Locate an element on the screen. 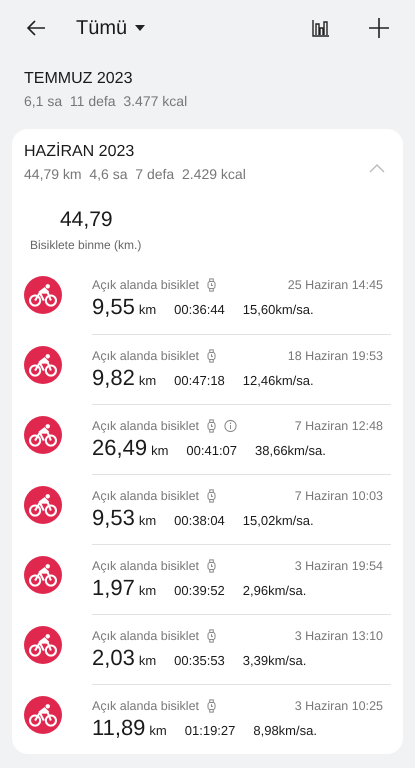 The height and width of the screenshot is (768, 415). speed: 3,39km/sa. is located at coordinates (274, 660).